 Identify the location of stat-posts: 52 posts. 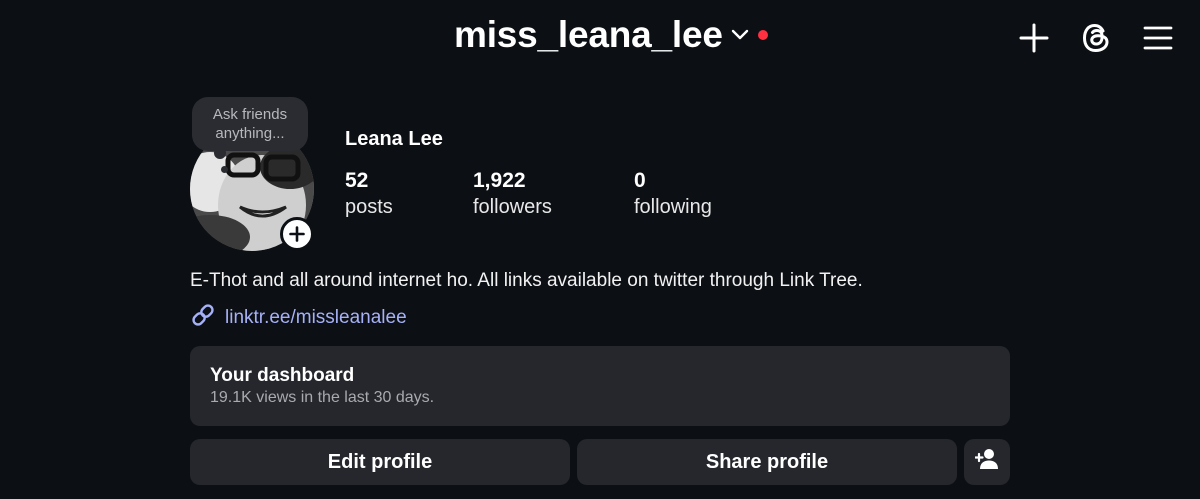
(369, 194).